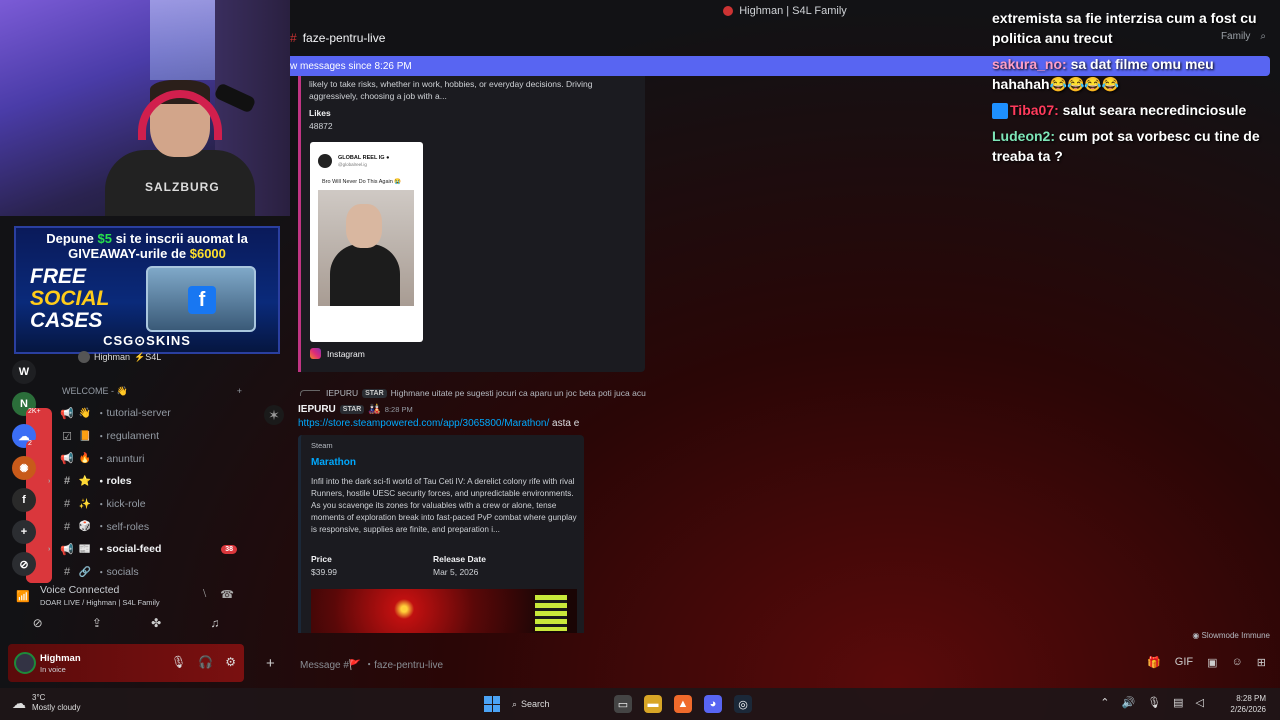 This screenshot has height=720, width=1280. Describe the element at coordinates (112, 357) in the screenshot. I see `server-user-name: Highman` at that location.